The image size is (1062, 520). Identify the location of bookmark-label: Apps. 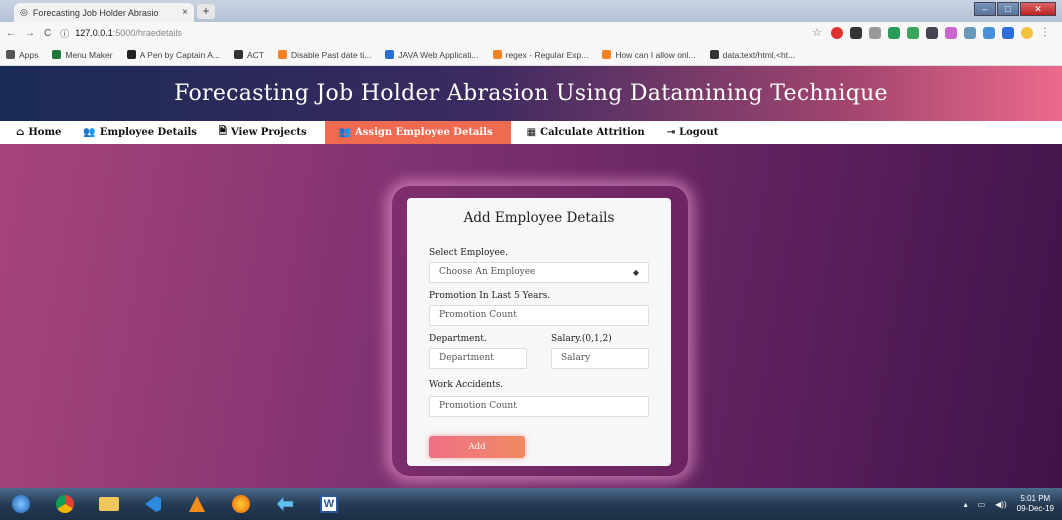
(29, 54).